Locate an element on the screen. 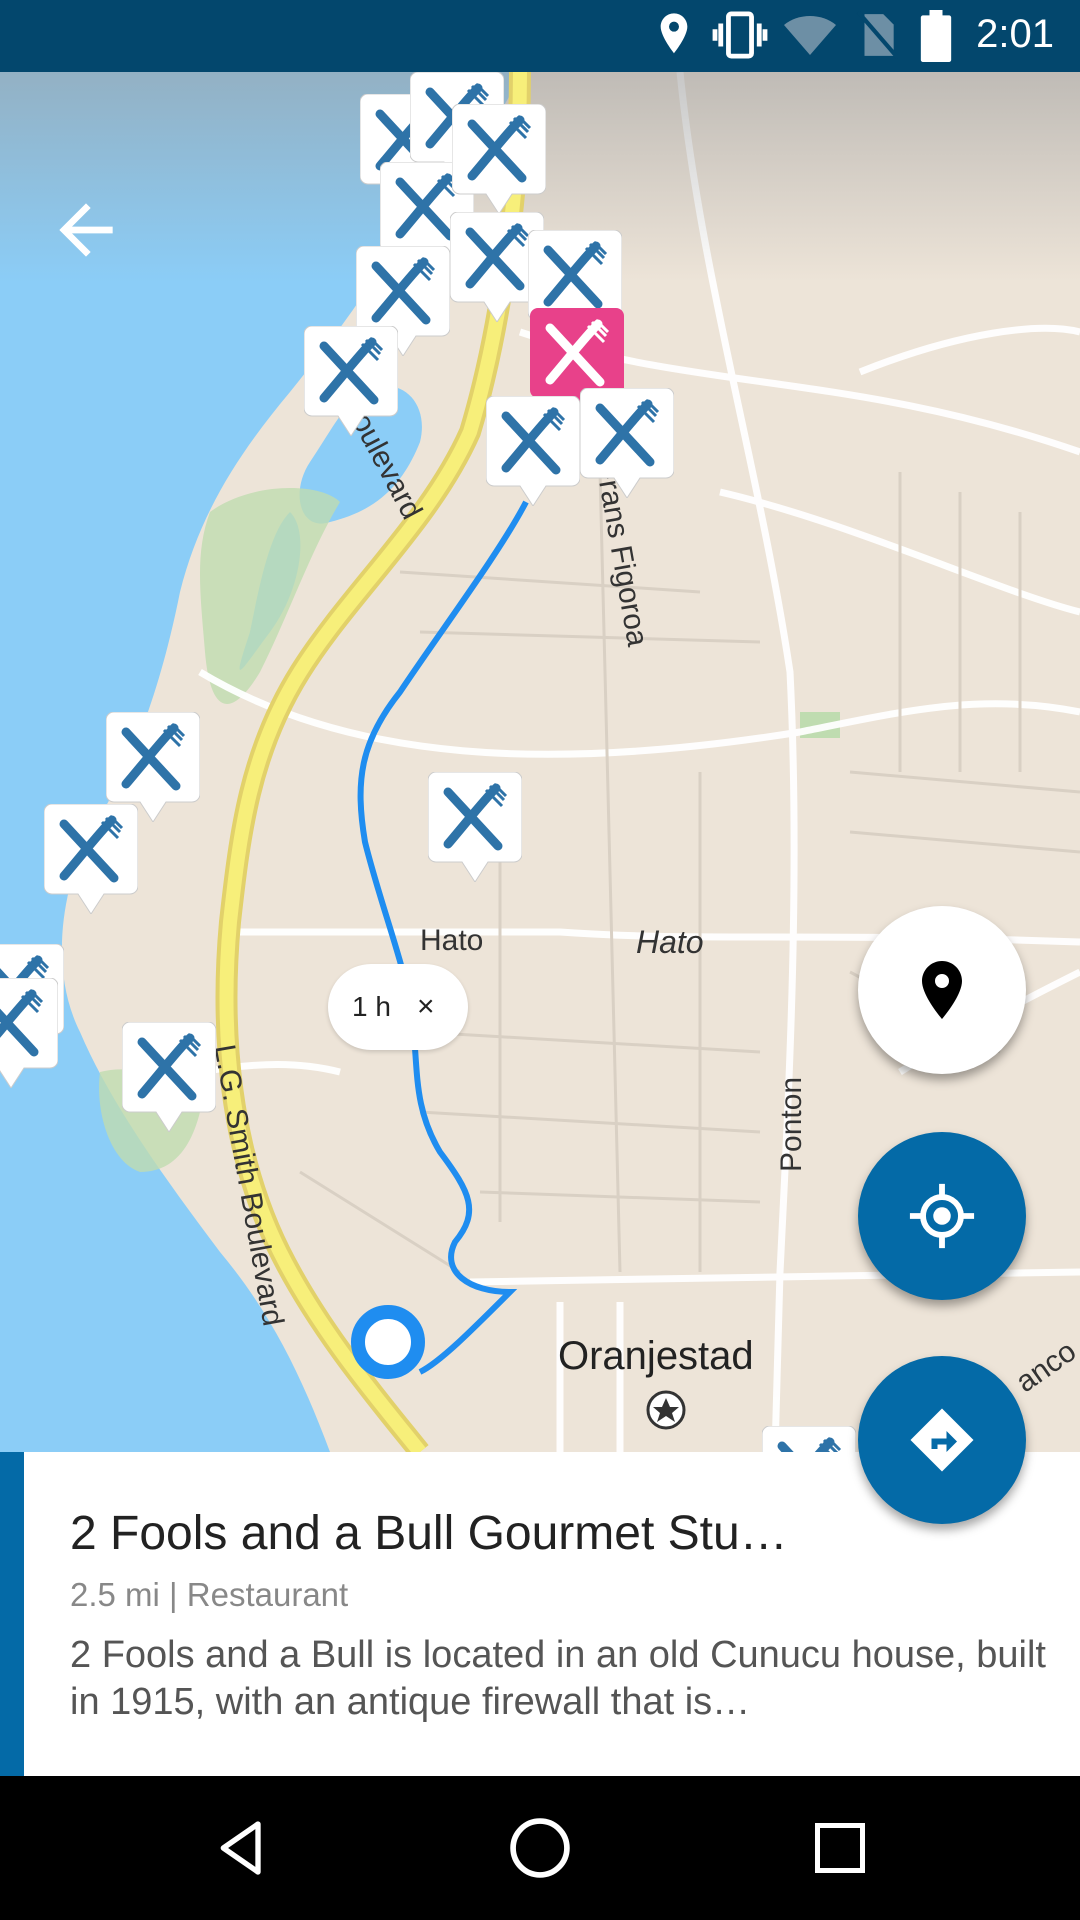 This screenshot has height=1920, width=1080. clock: 2:01 is located at coordinates (1015, 34).